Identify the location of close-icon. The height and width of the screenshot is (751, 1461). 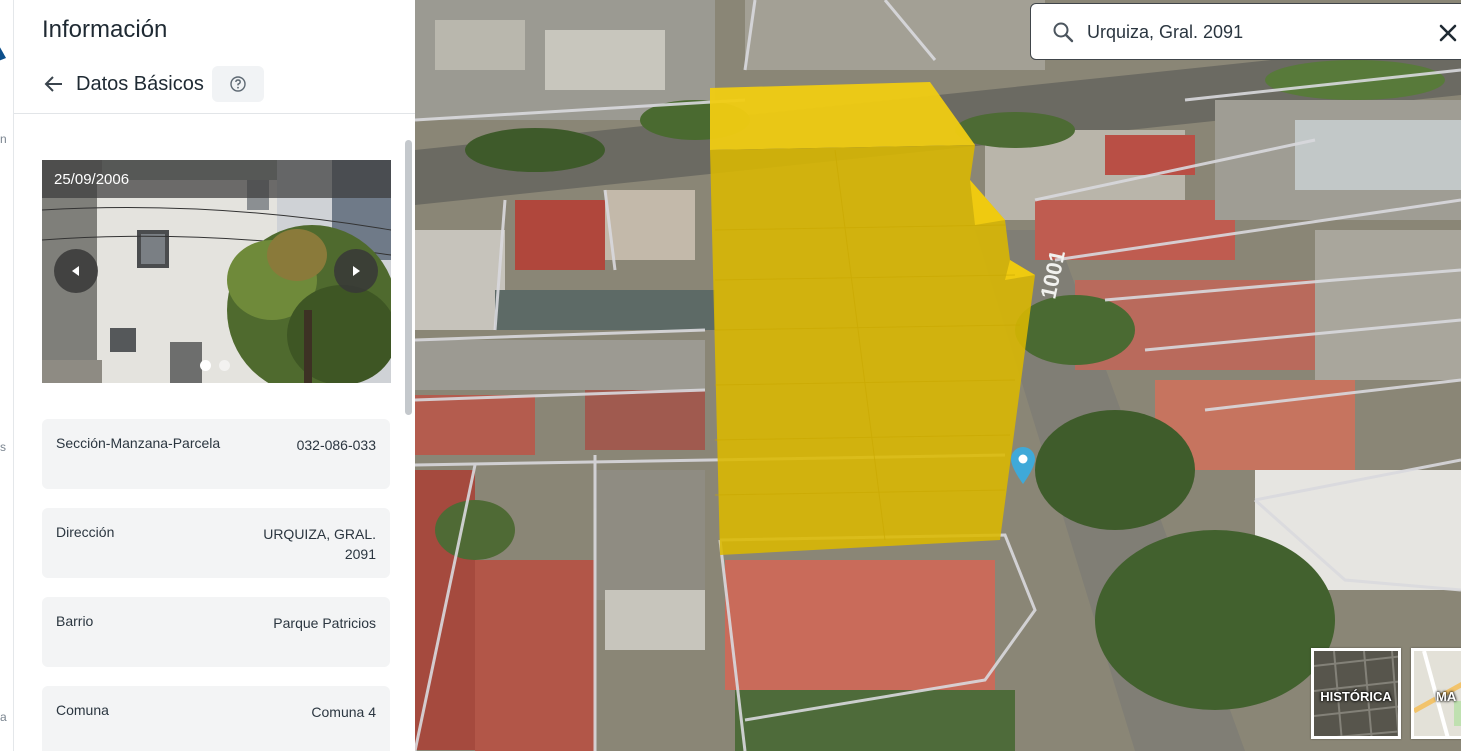
(1448, 33).